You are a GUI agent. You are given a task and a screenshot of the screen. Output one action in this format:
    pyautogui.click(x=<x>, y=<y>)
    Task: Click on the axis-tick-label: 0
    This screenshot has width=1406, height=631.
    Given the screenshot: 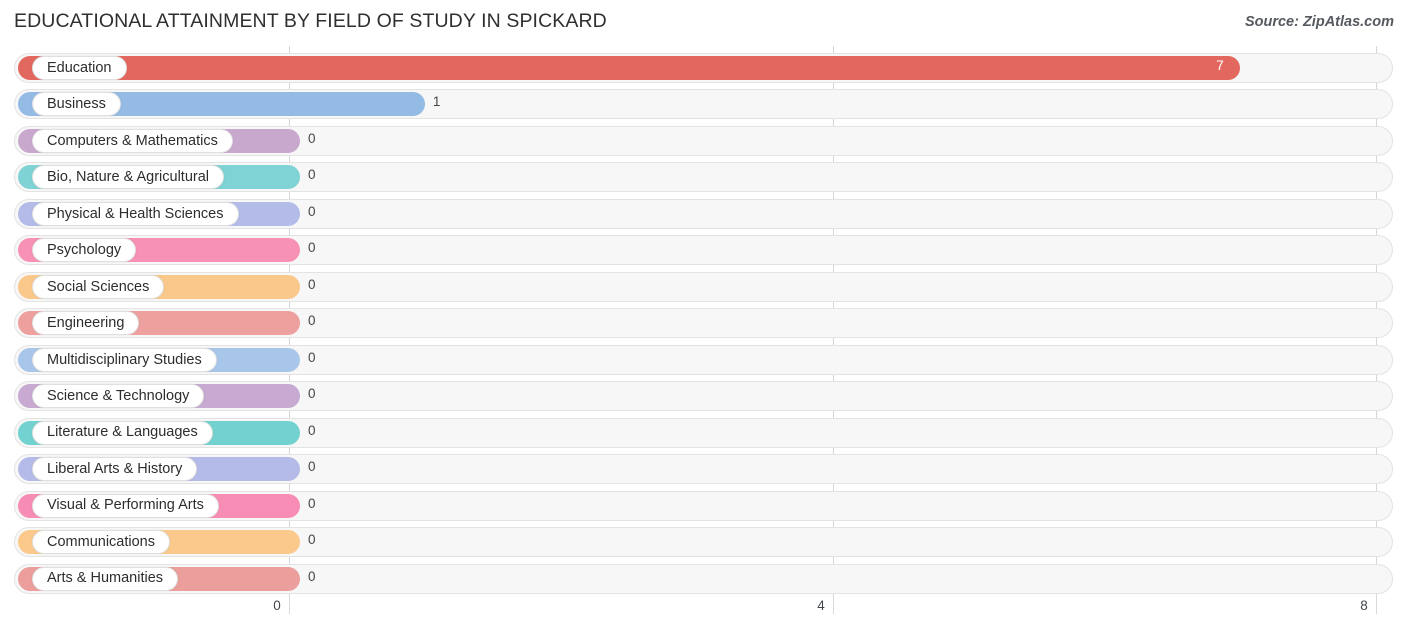 What is the action you would take?
    pyautogui.click(x=277, y=605)
    